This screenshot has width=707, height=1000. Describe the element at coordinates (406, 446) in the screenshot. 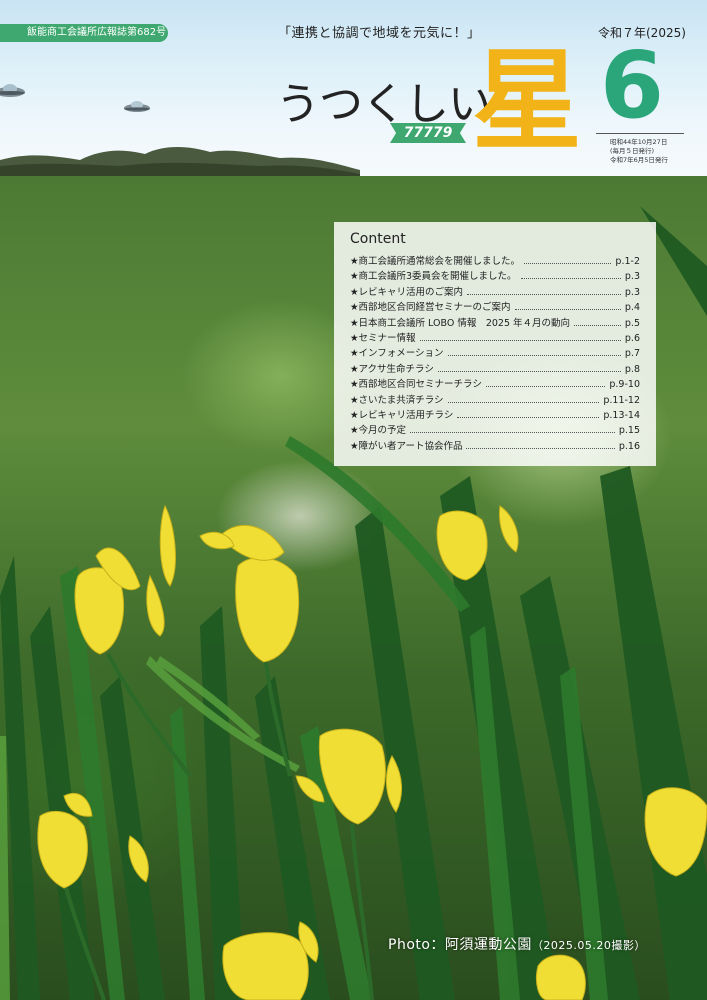

I see `toc-item-title: ★障がい者アート協会作品` at that location.